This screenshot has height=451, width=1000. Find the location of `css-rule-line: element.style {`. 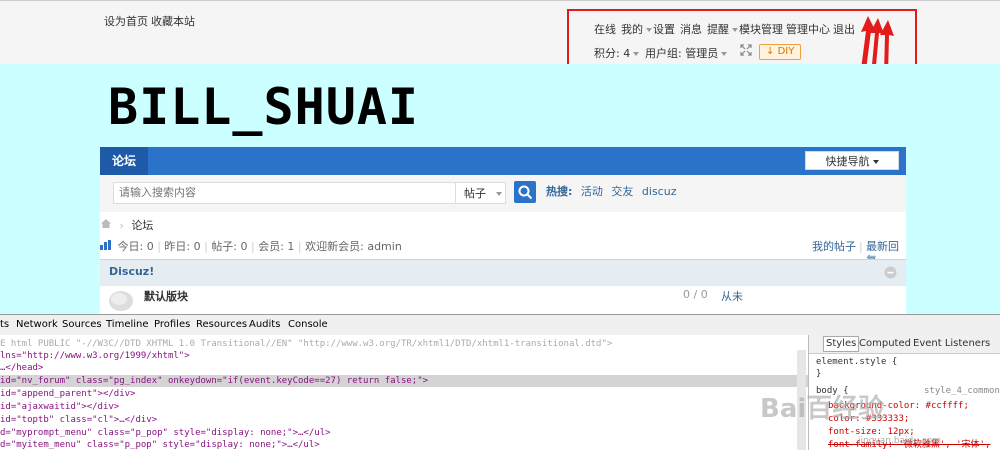

css-rule-line: element.style { is located at coordinates (857, 362).